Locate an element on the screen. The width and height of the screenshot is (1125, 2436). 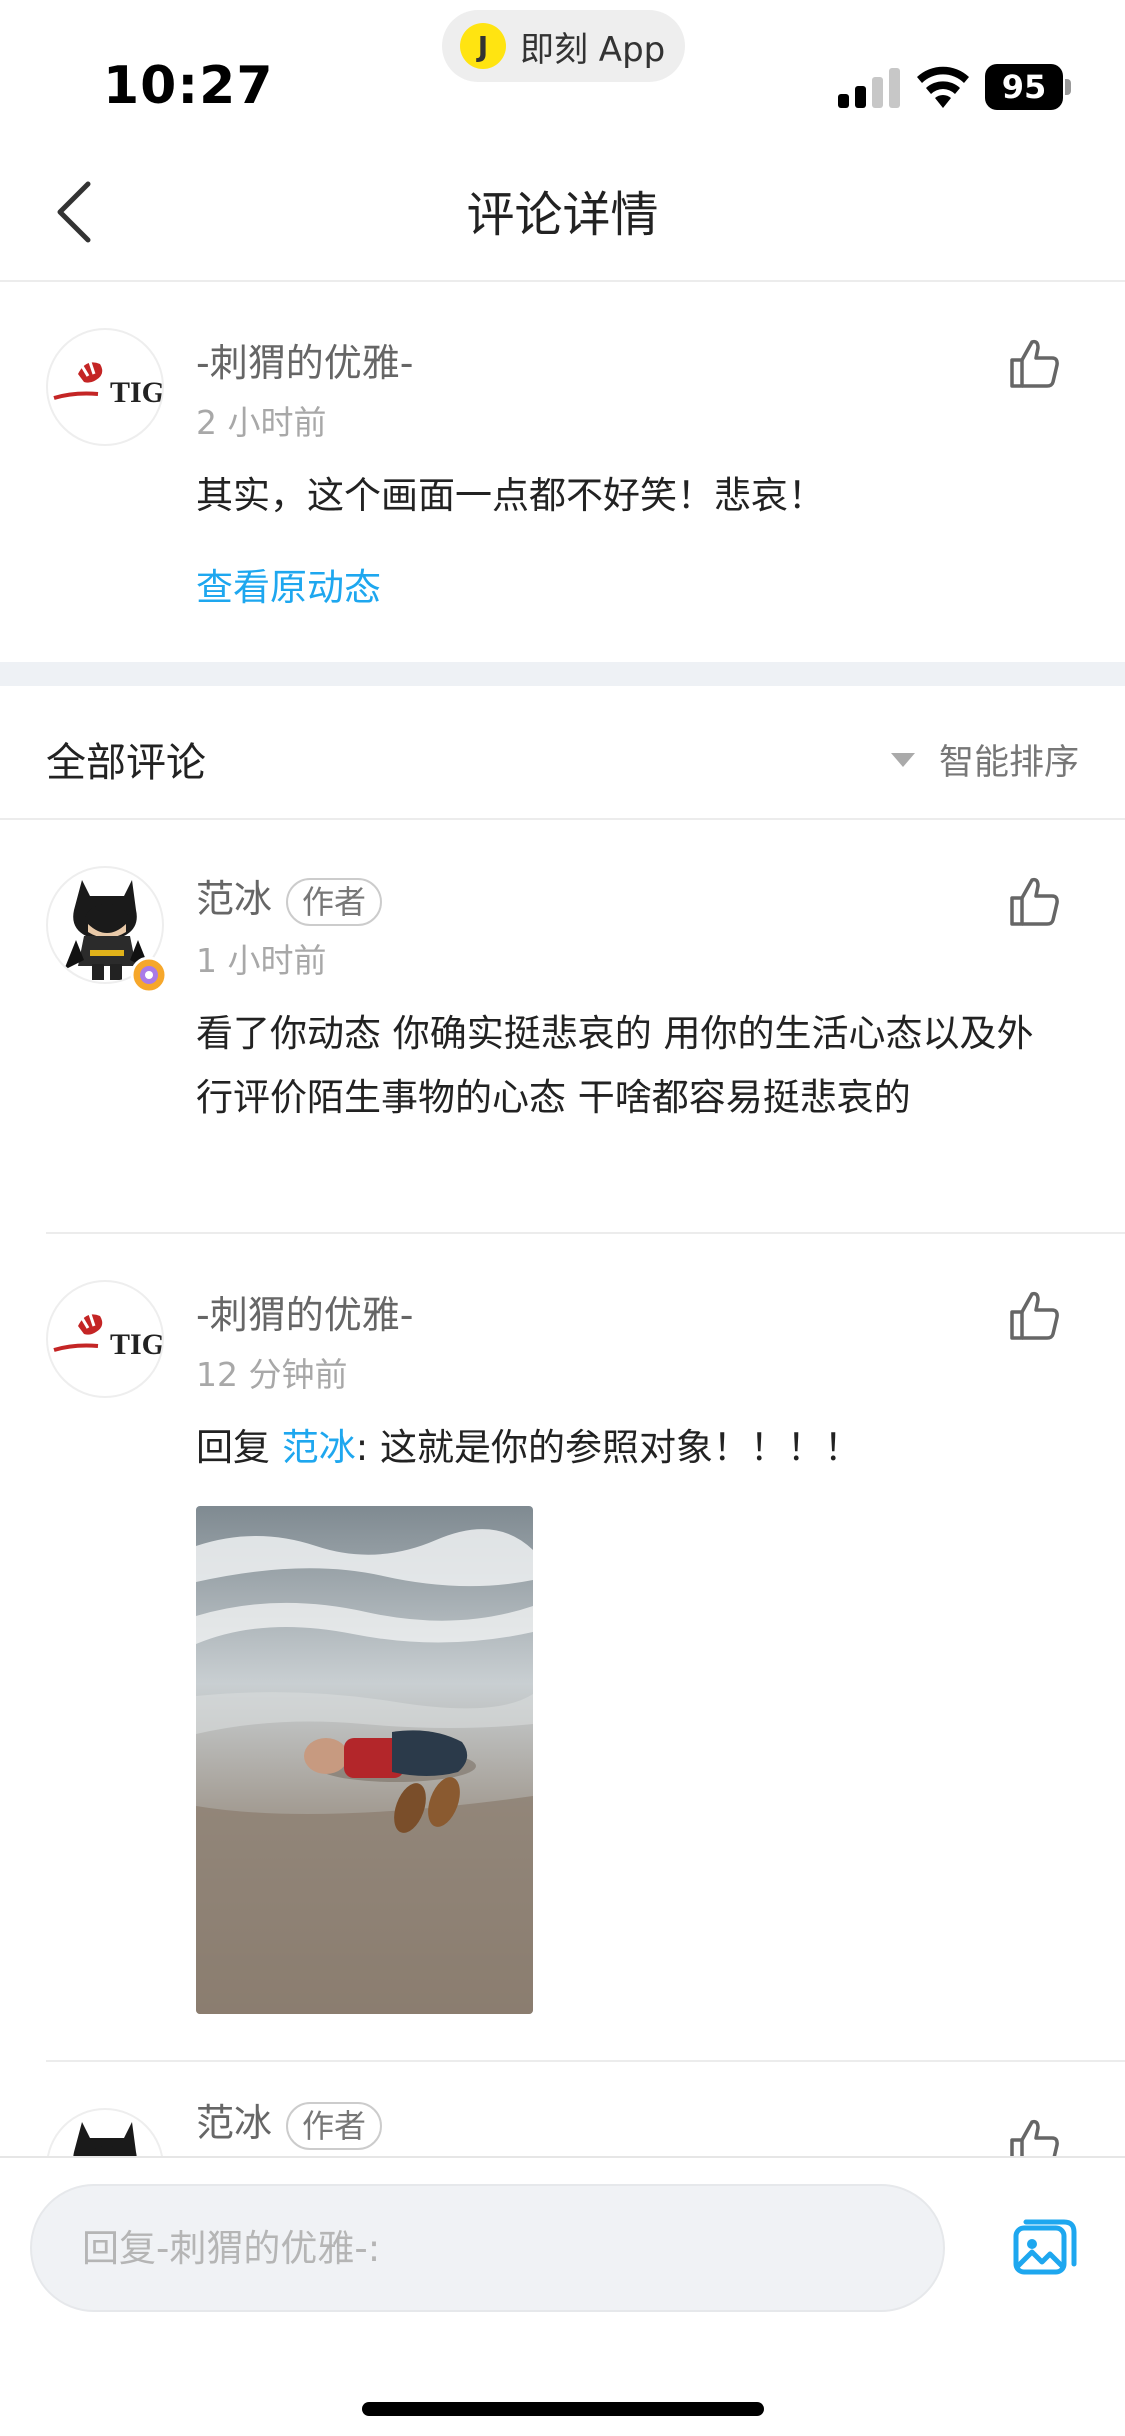
reply-prefix: 回复 is located at coordinates (239, 1447).